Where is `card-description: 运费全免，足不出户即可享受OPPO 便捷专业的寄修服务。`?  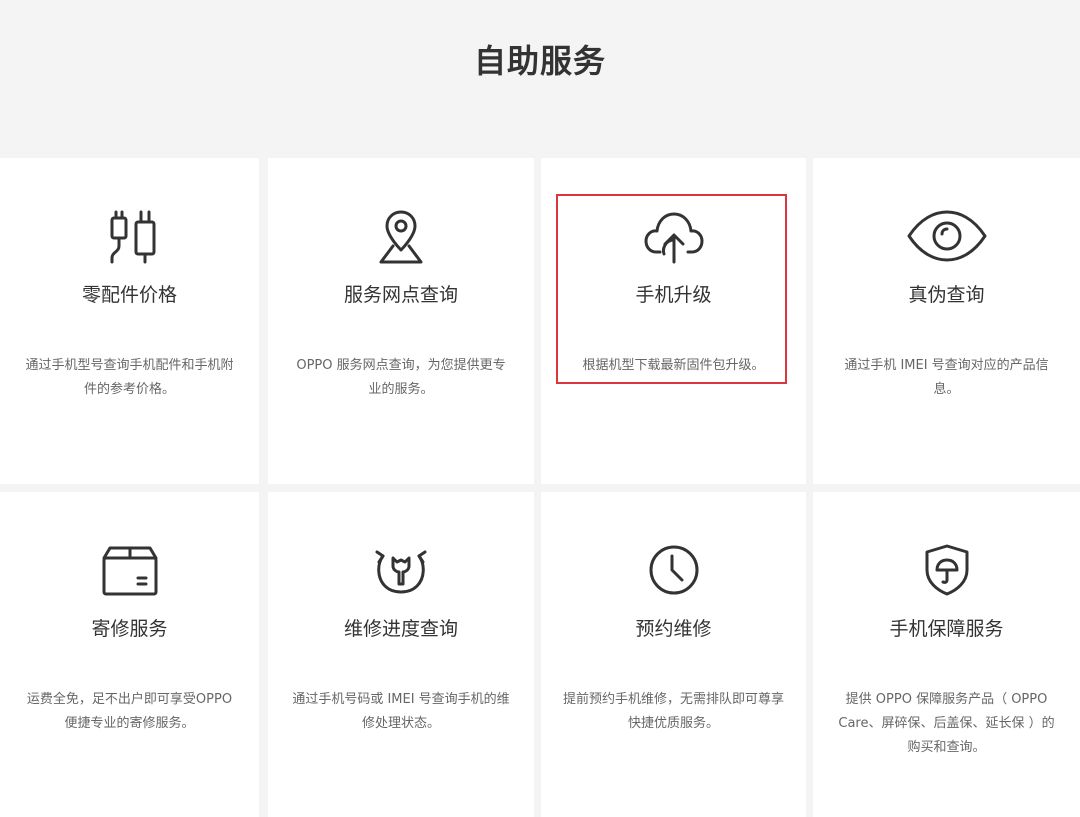
card-description: 运费全免，足不出户即可享受OPPO 便捷专业的寄修服务。 is located at coordinates (129, 711).